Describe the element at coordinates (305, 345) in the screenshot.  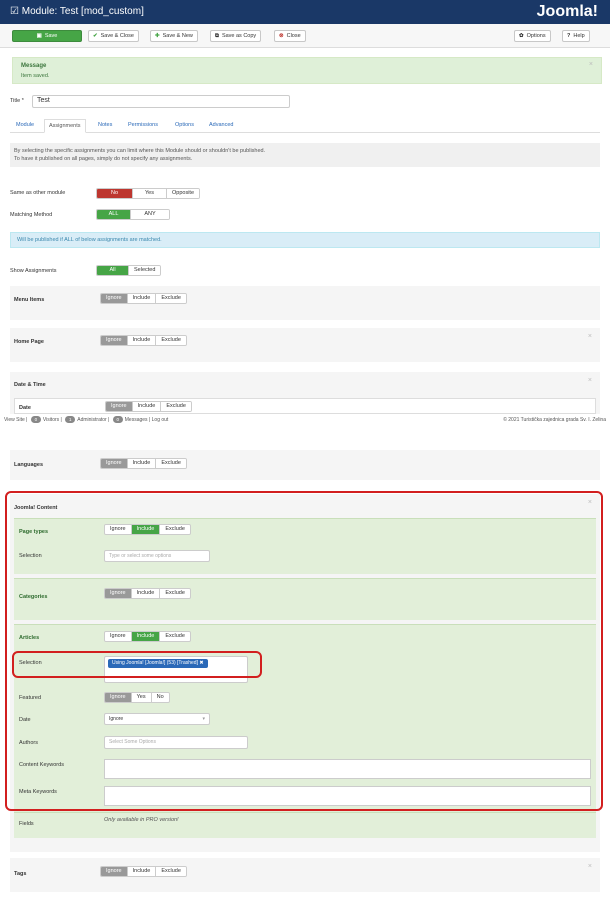
I see `panel-home-page: × Home Page Ignore Include Exclude` at that location.